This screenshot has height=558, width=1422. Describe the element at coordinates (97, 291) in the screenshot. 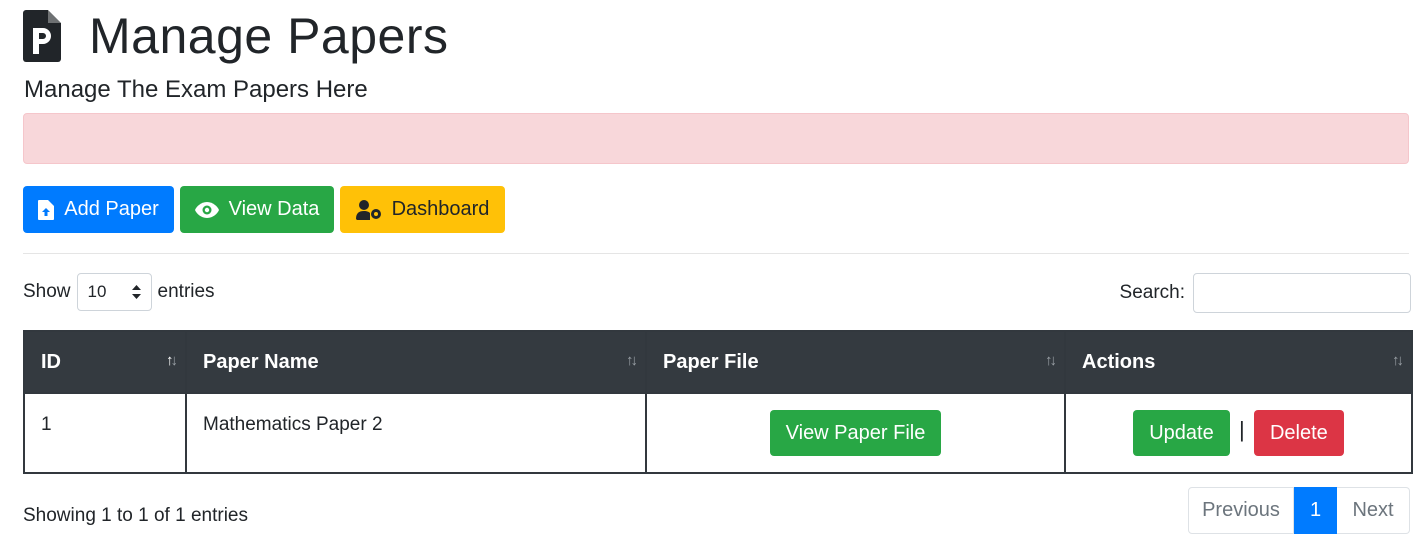

I see `entries-select-value: 10` at that location.